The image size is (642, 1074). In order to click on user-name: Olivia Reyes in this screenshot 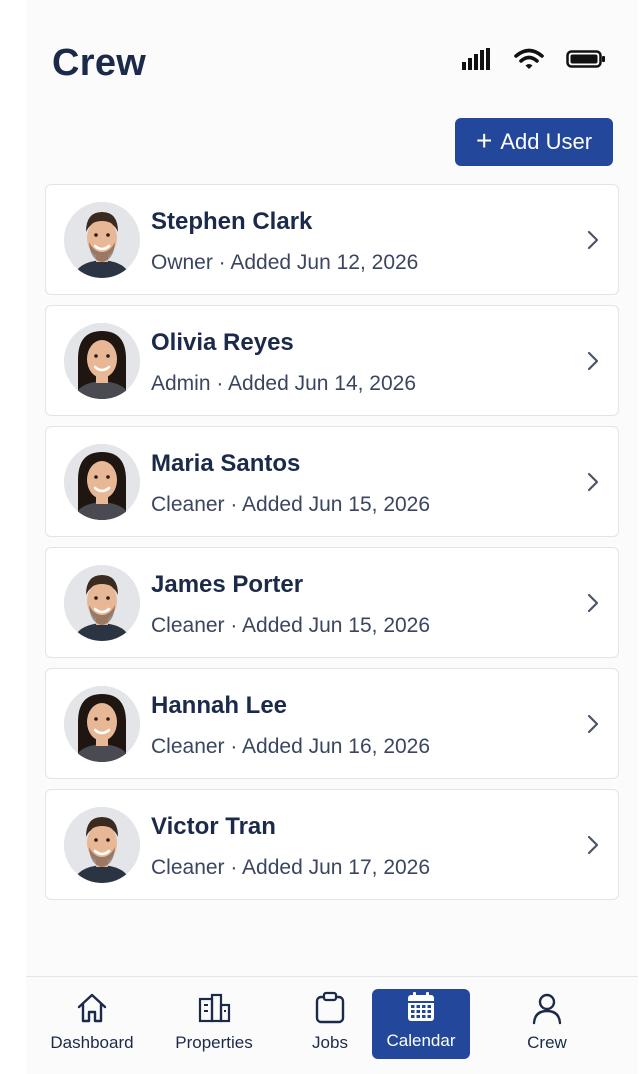, I will do `click(222, 342)`.